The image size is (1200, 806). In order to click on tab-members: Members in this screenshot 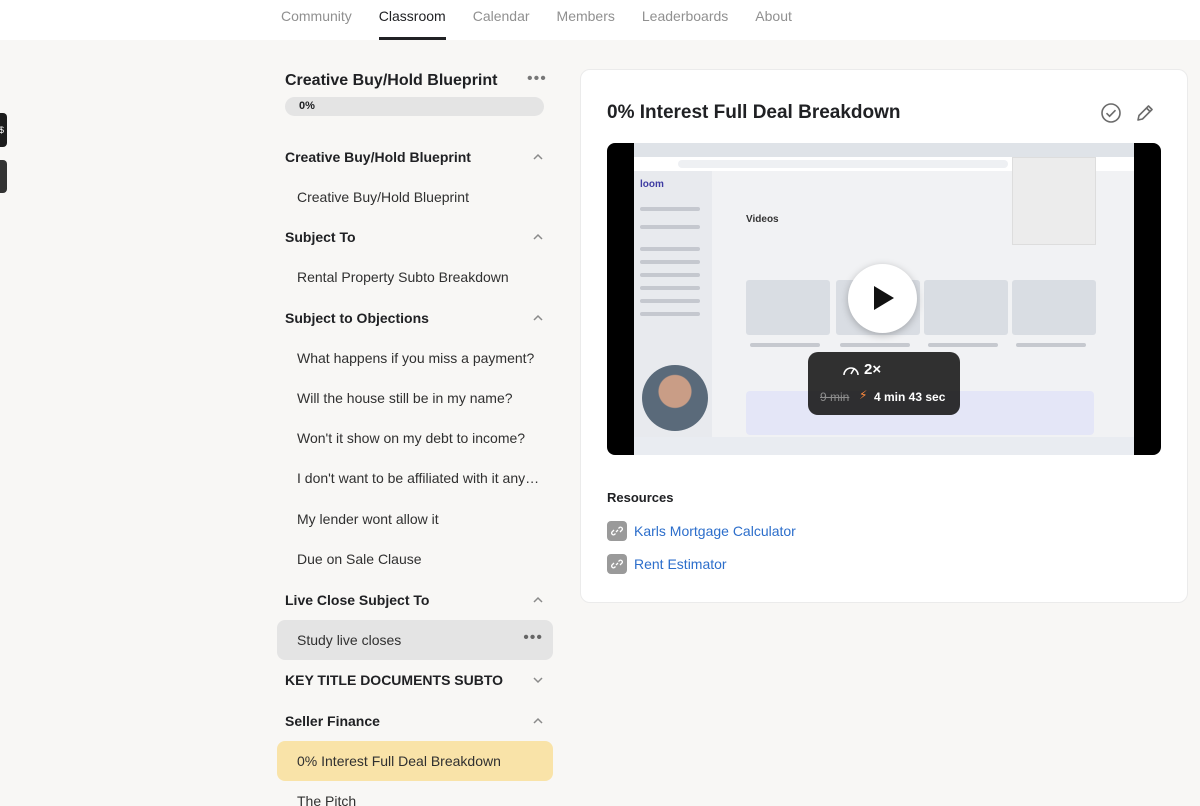, I will do `click(586, 20)`.